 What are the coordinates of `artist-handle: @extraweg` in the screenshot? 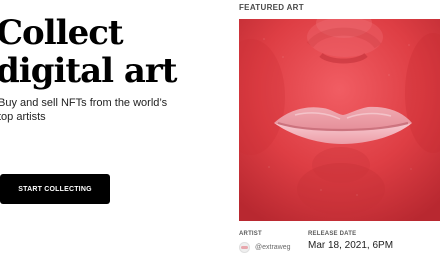 It's located at (273, 247).